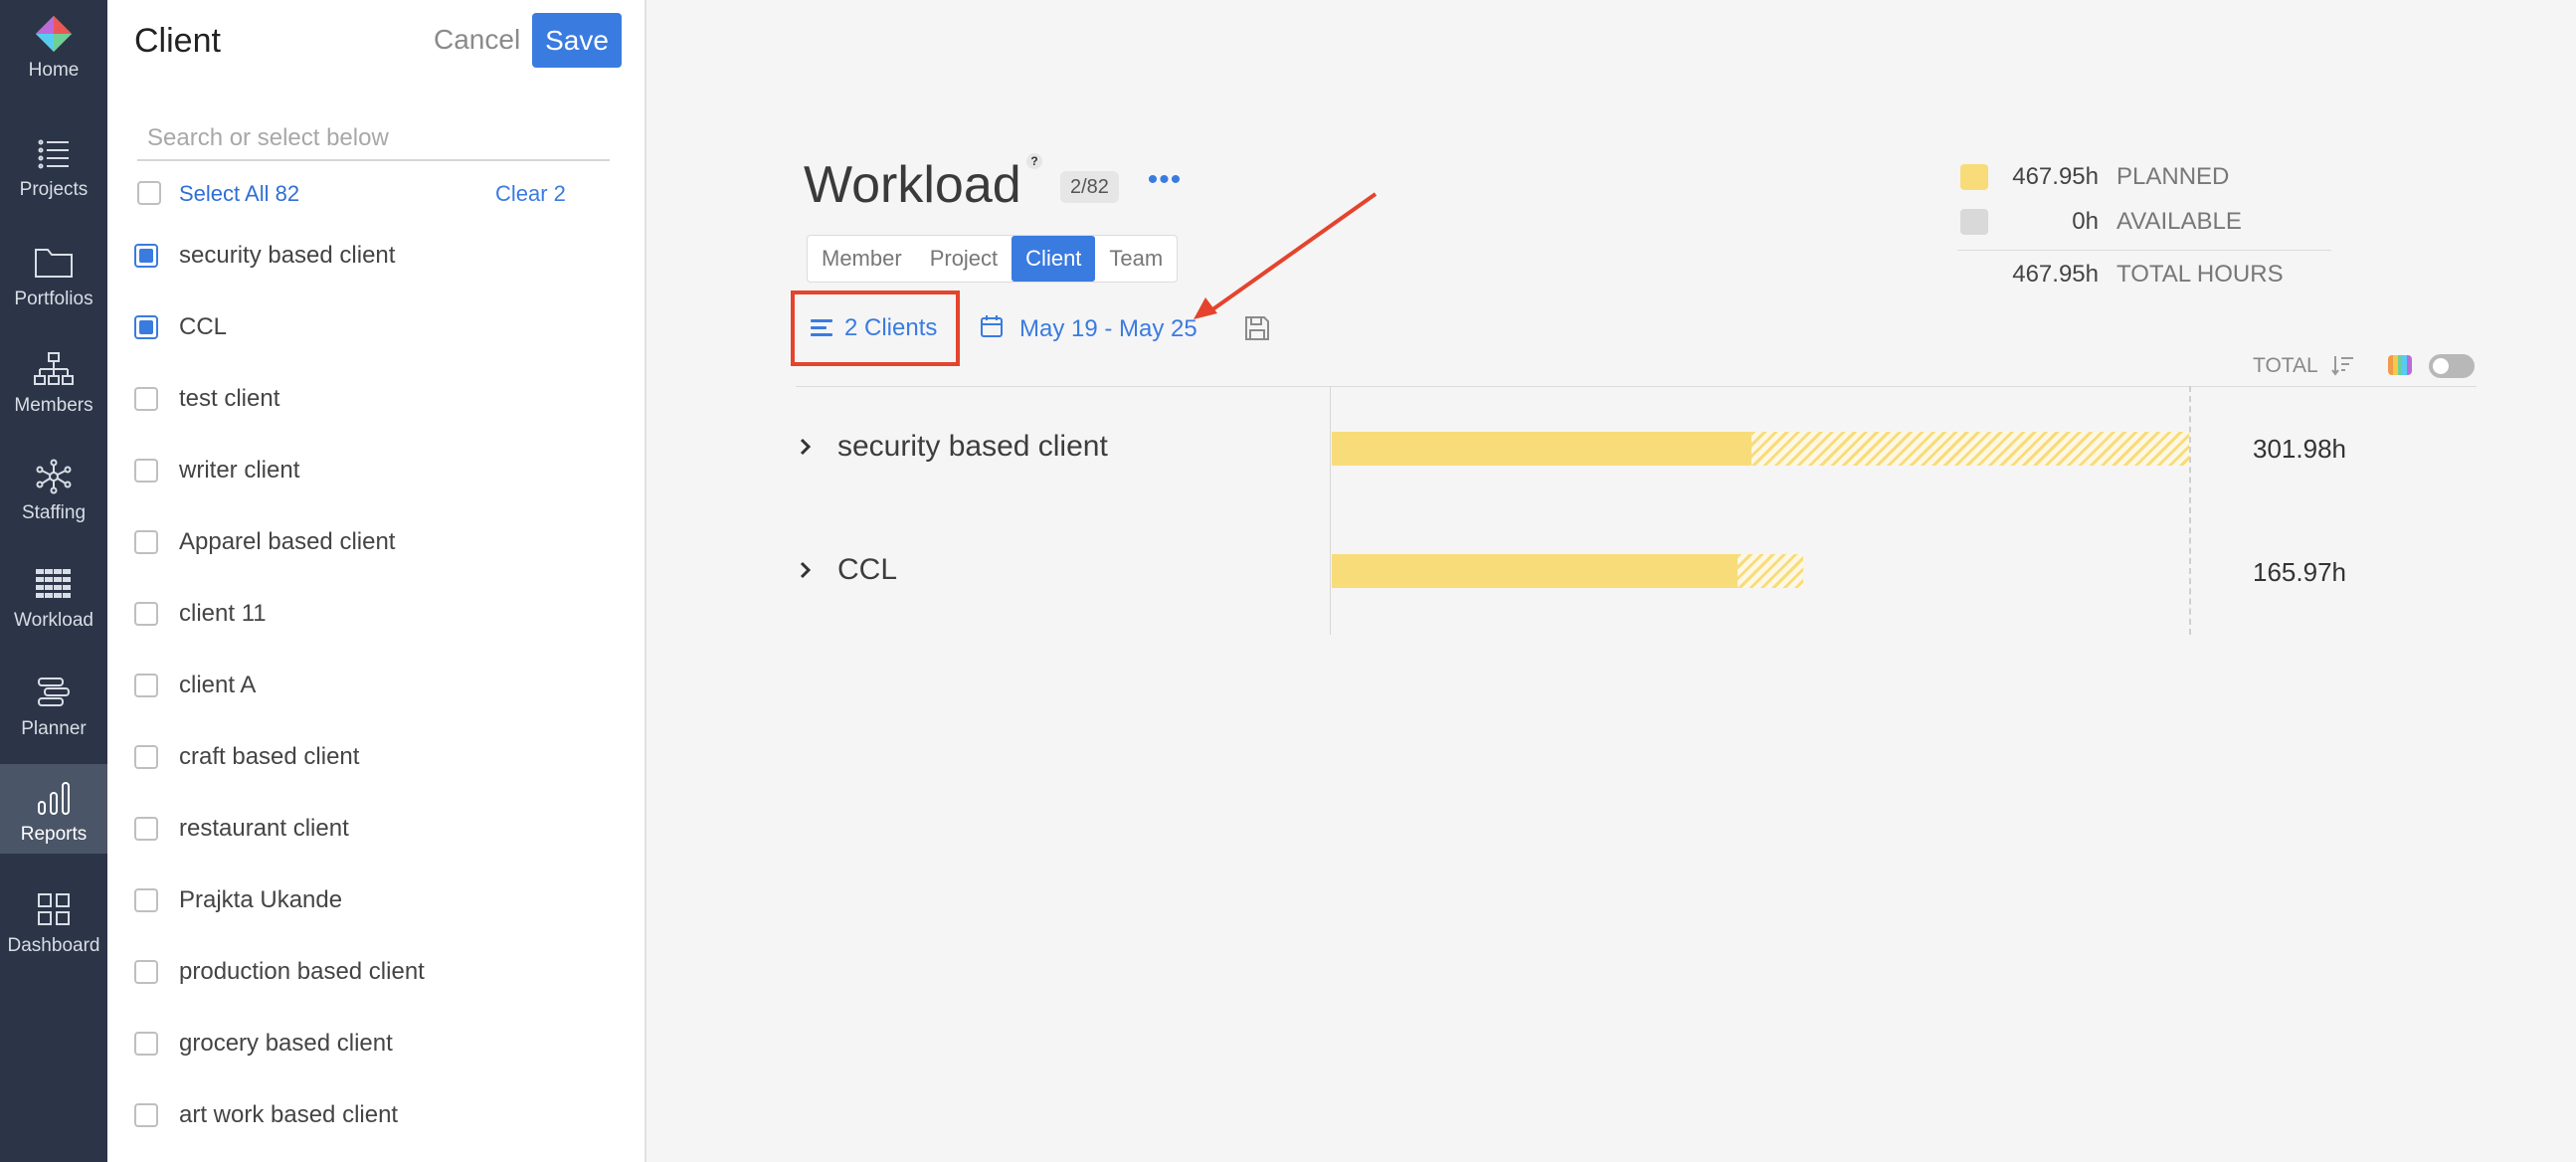 The width and height of the screenshot is (2576, 1162). Describe the element at coordinates (53, 621) in the screenshot. I see `nav-label: Workload` at that location.